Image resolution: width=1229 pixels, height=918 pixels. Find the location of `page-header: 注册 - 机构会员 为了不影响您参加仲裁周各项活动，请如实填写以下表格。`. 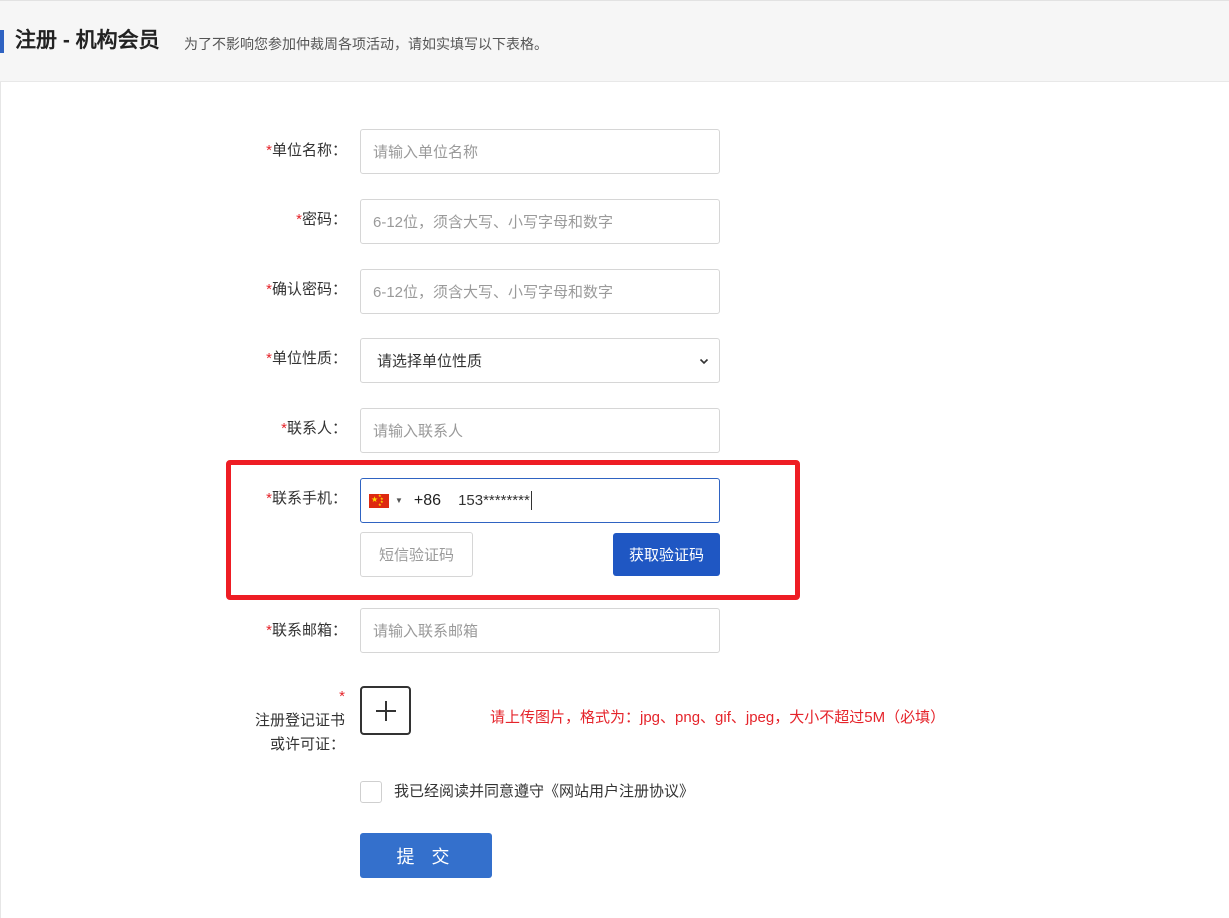

page-header: 注册 - 机构会员 为了不影响您参加仲裁周各项活动，请如实填写以下表格。 is located at coordinates (614, 41).